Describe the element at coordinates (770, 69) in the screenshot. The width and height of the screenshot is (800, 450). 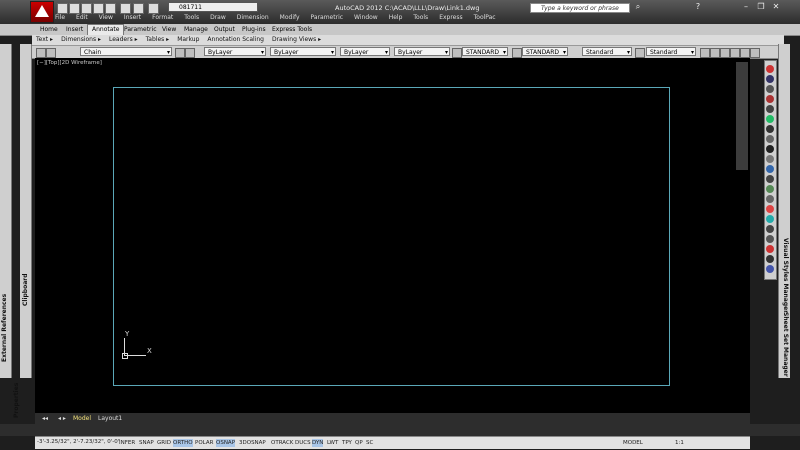
I see `line-icon` at that location.